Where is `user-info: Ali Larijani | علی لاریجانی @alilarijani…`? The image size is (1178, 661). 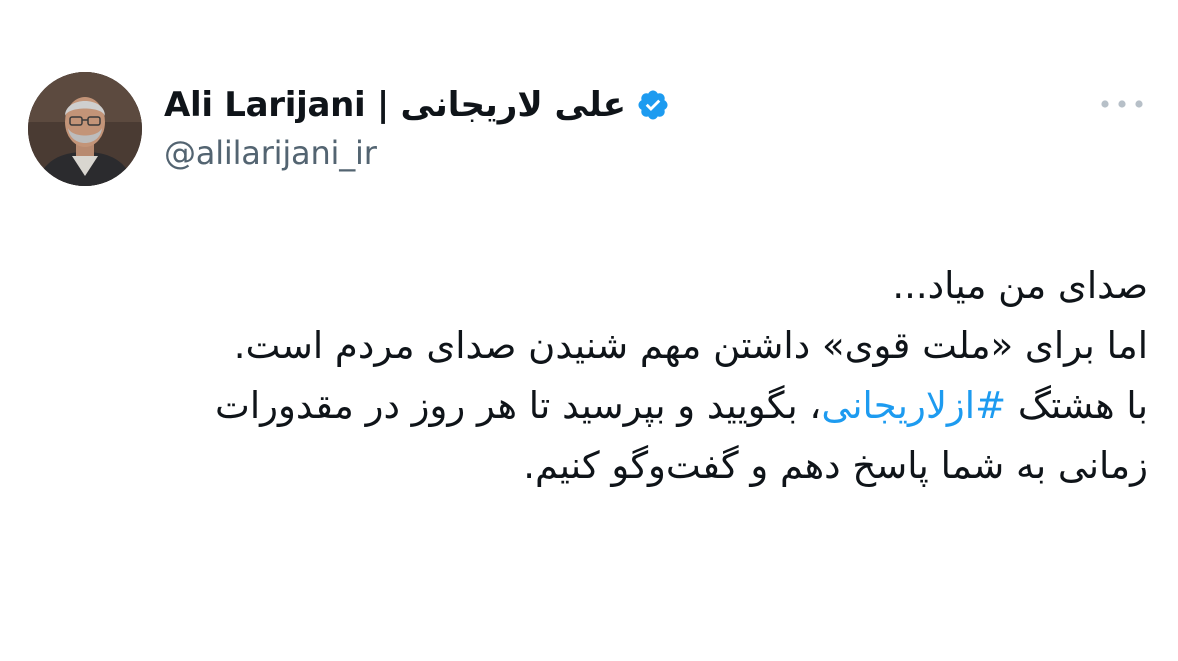
user-info: Ali Larijani | علی لاریجانی @alilarijani… is located at coordinates (417, 127).